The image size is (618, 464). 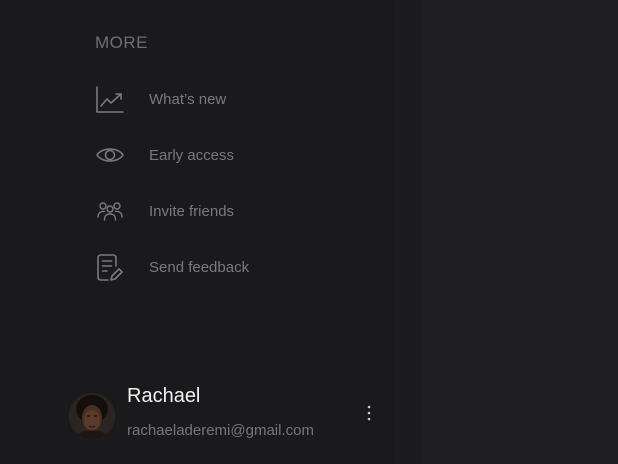 What do you see at coordinates (192, 155) in the screenshot?
I see `sidebar-item-label: Early access` at bounding box center [192, 155].